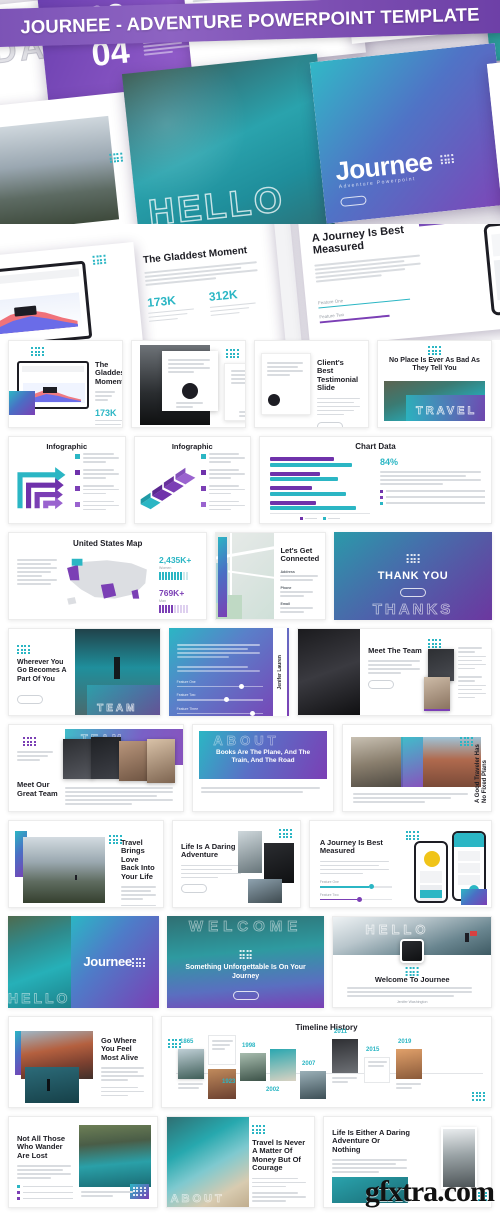  I want to click on stat-value: 173K, so click(170, 300).